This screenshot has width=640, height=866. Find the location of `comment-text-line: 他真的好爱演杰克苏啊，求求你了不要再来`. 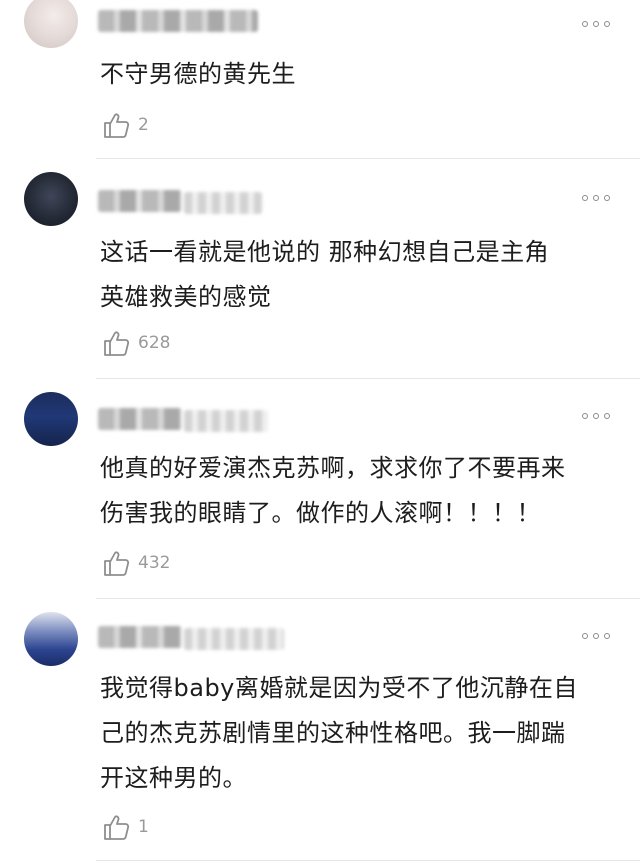

comment-text-line: 他真的好爱演杰克苏啊，求求你了不要再来 is located at coordinates (333, 468).